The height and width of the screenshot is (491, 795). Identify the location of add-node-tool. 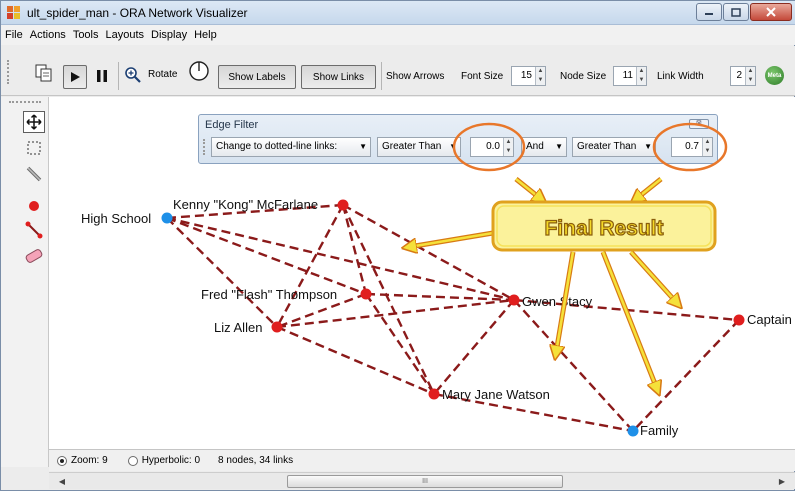
(34, 206).